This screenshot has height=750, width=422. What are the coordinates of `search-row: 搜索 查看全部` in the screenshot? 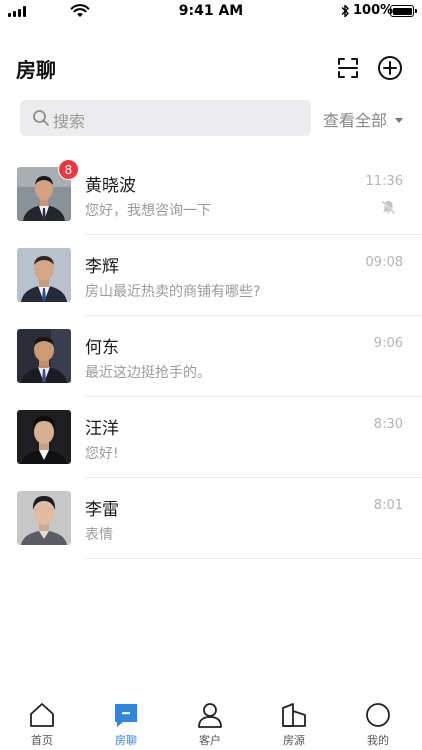 It's located at (211, 118).